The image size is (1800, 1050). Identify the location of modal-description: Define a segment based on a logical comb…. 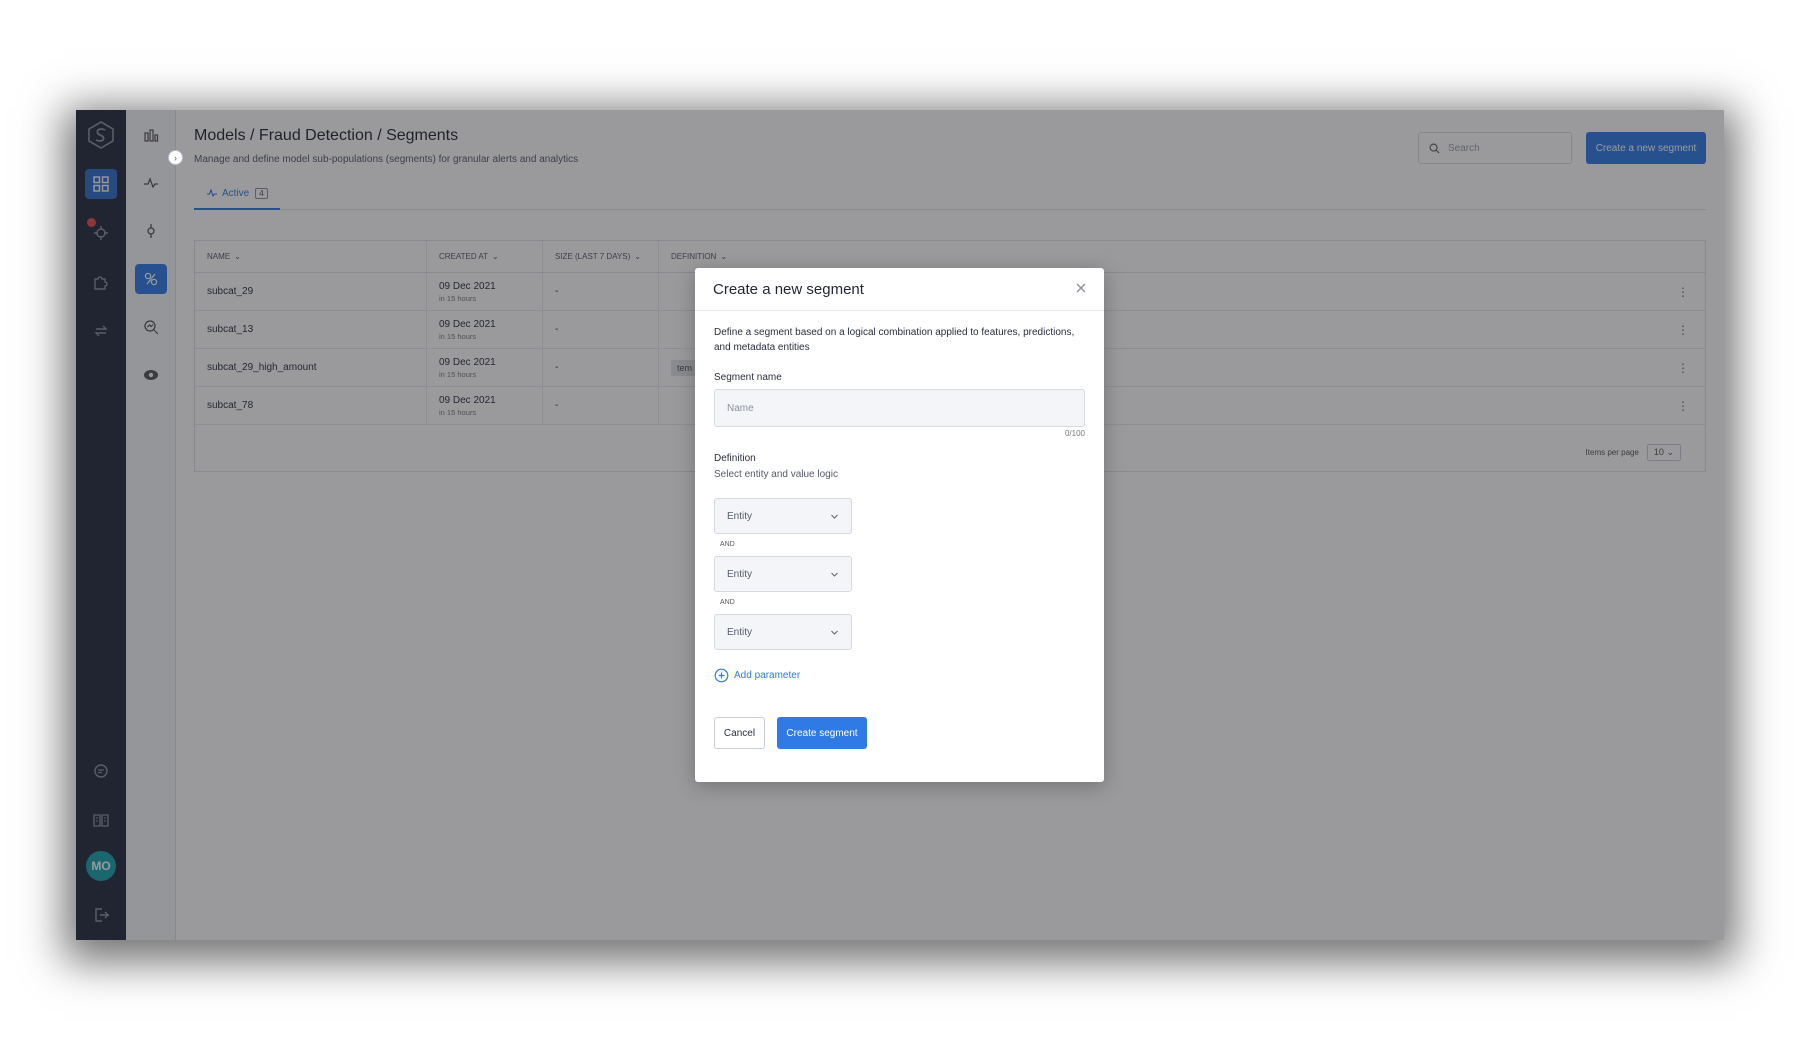
(894, 340).